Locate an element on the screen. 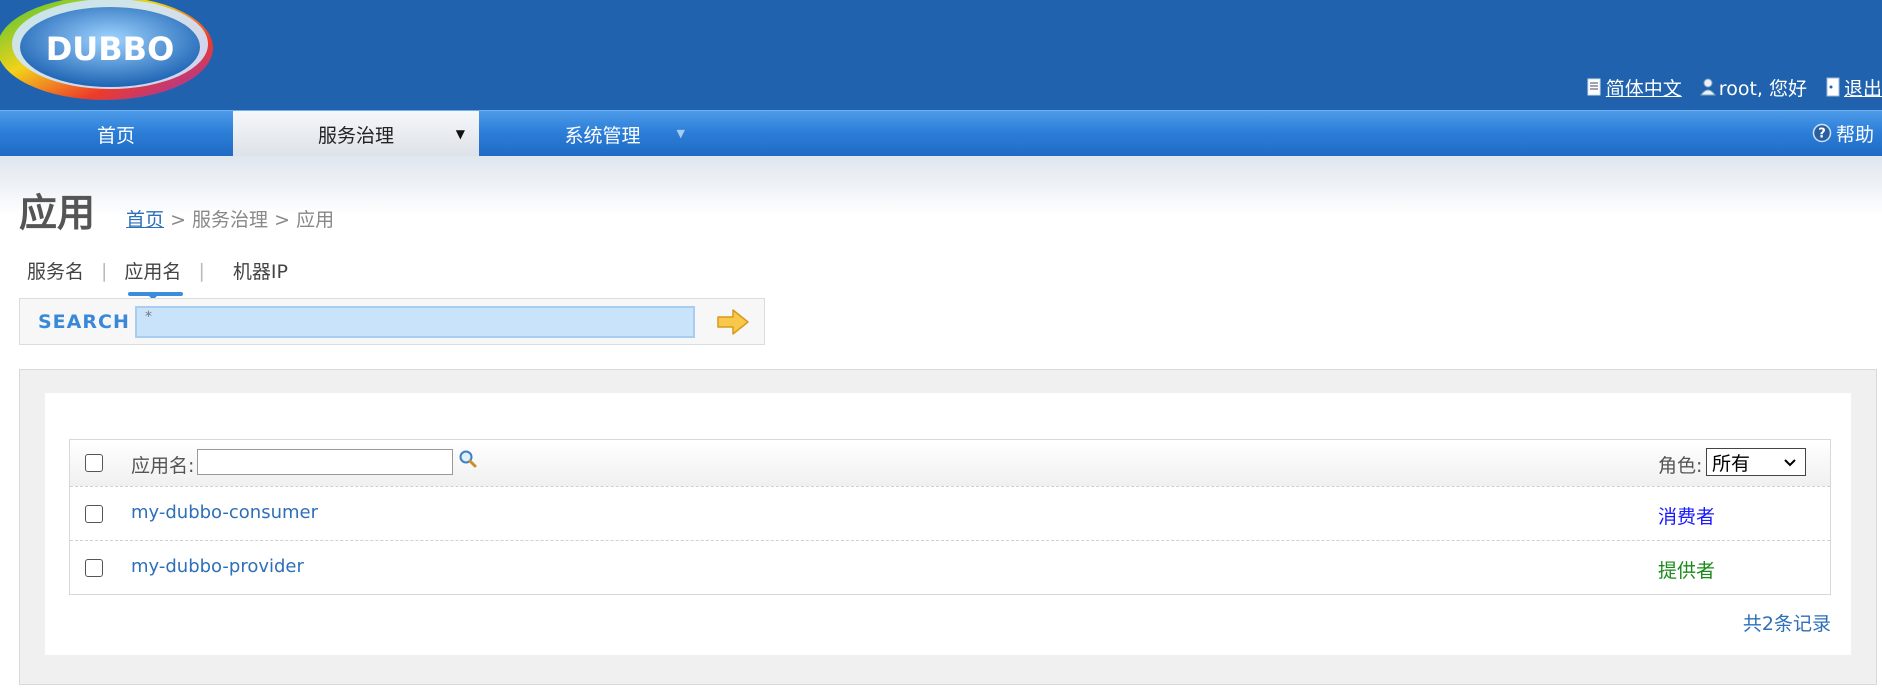 Image resolution: width=1882 pixels, height=695 pixels. help-button: ? 帮助 is located at coordinates (1843, 133).